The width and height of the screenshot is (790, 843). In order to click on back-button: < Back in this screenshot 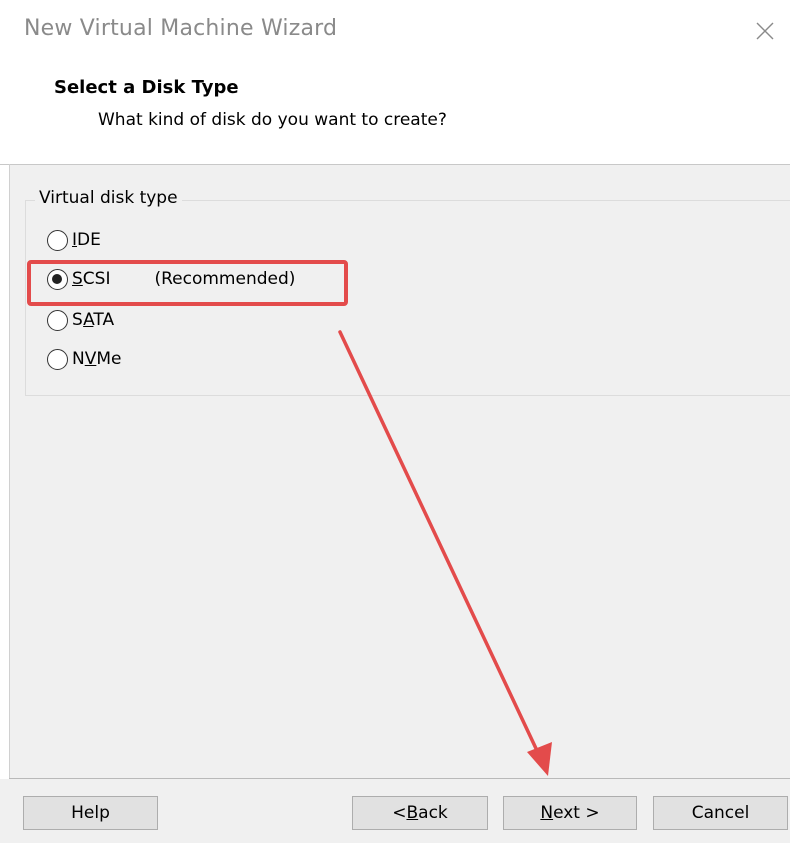, I will do `click(420, 813)`.